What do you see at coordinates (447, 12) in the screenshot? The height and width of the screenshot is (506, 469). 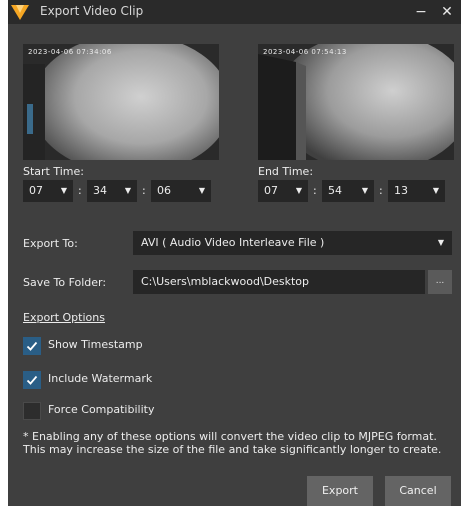 I see `close-button: ✕` at bounding box center [447, 12].